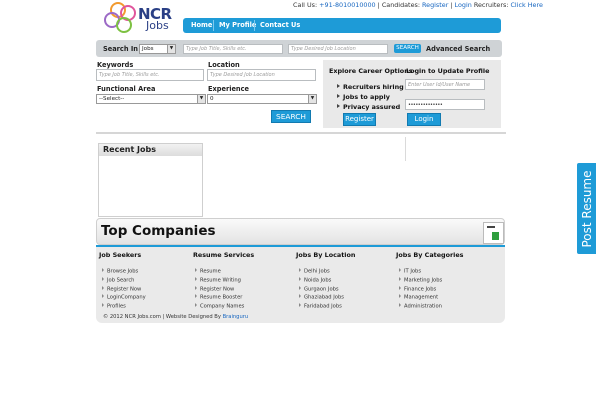  What do you see at coordinates (120, 271) in the screenshot?
I see `footer-link: Browse Jobs` at bounding box center [120, 271].